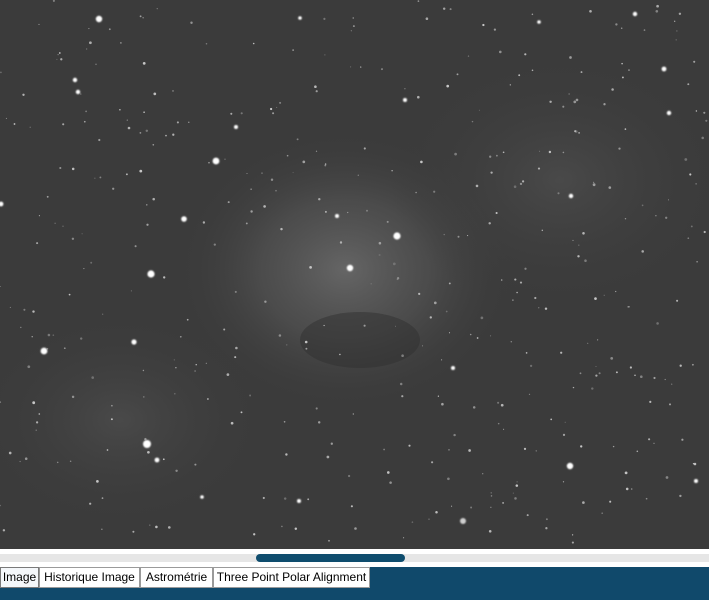  I want to click on tab-three-point-polar-alignment: Three Point Polar Alignment, so click(291, 577).